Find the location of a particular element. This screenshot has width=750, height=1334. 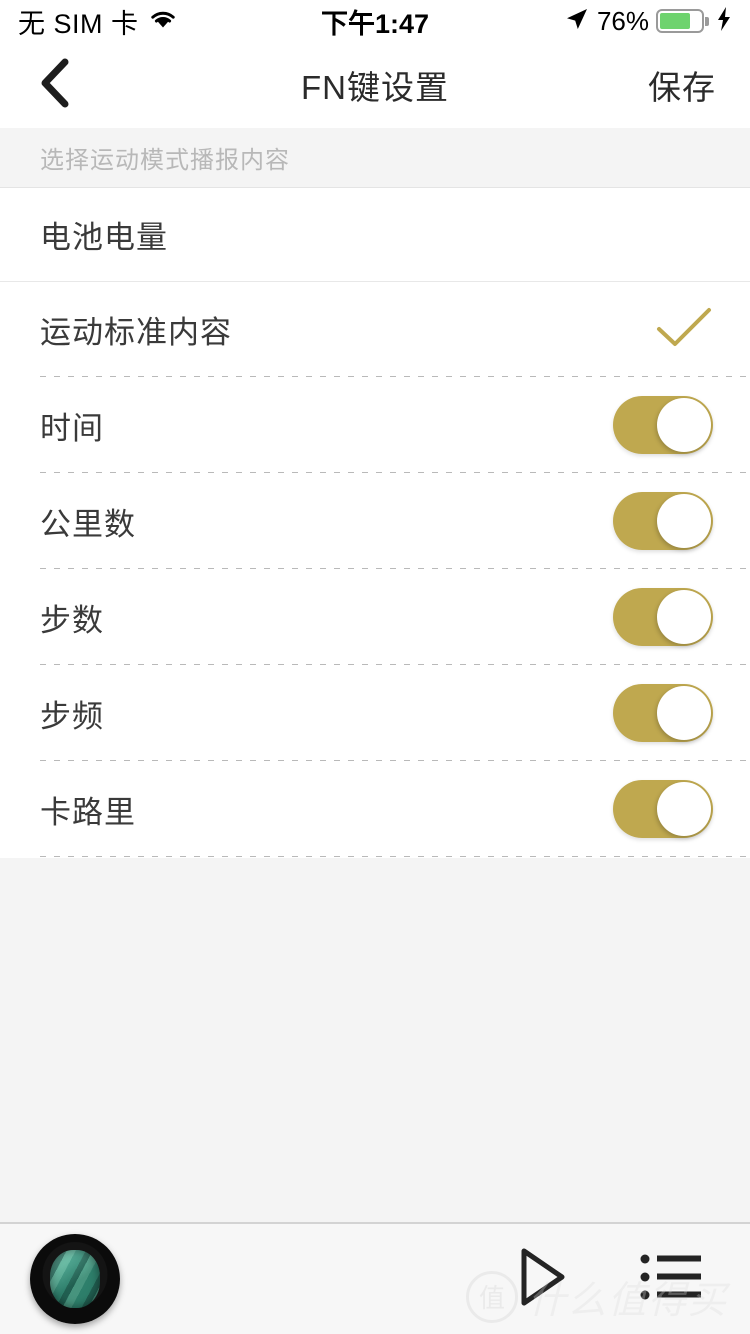

chevron-left-icon is located at coordinates (55, 85).